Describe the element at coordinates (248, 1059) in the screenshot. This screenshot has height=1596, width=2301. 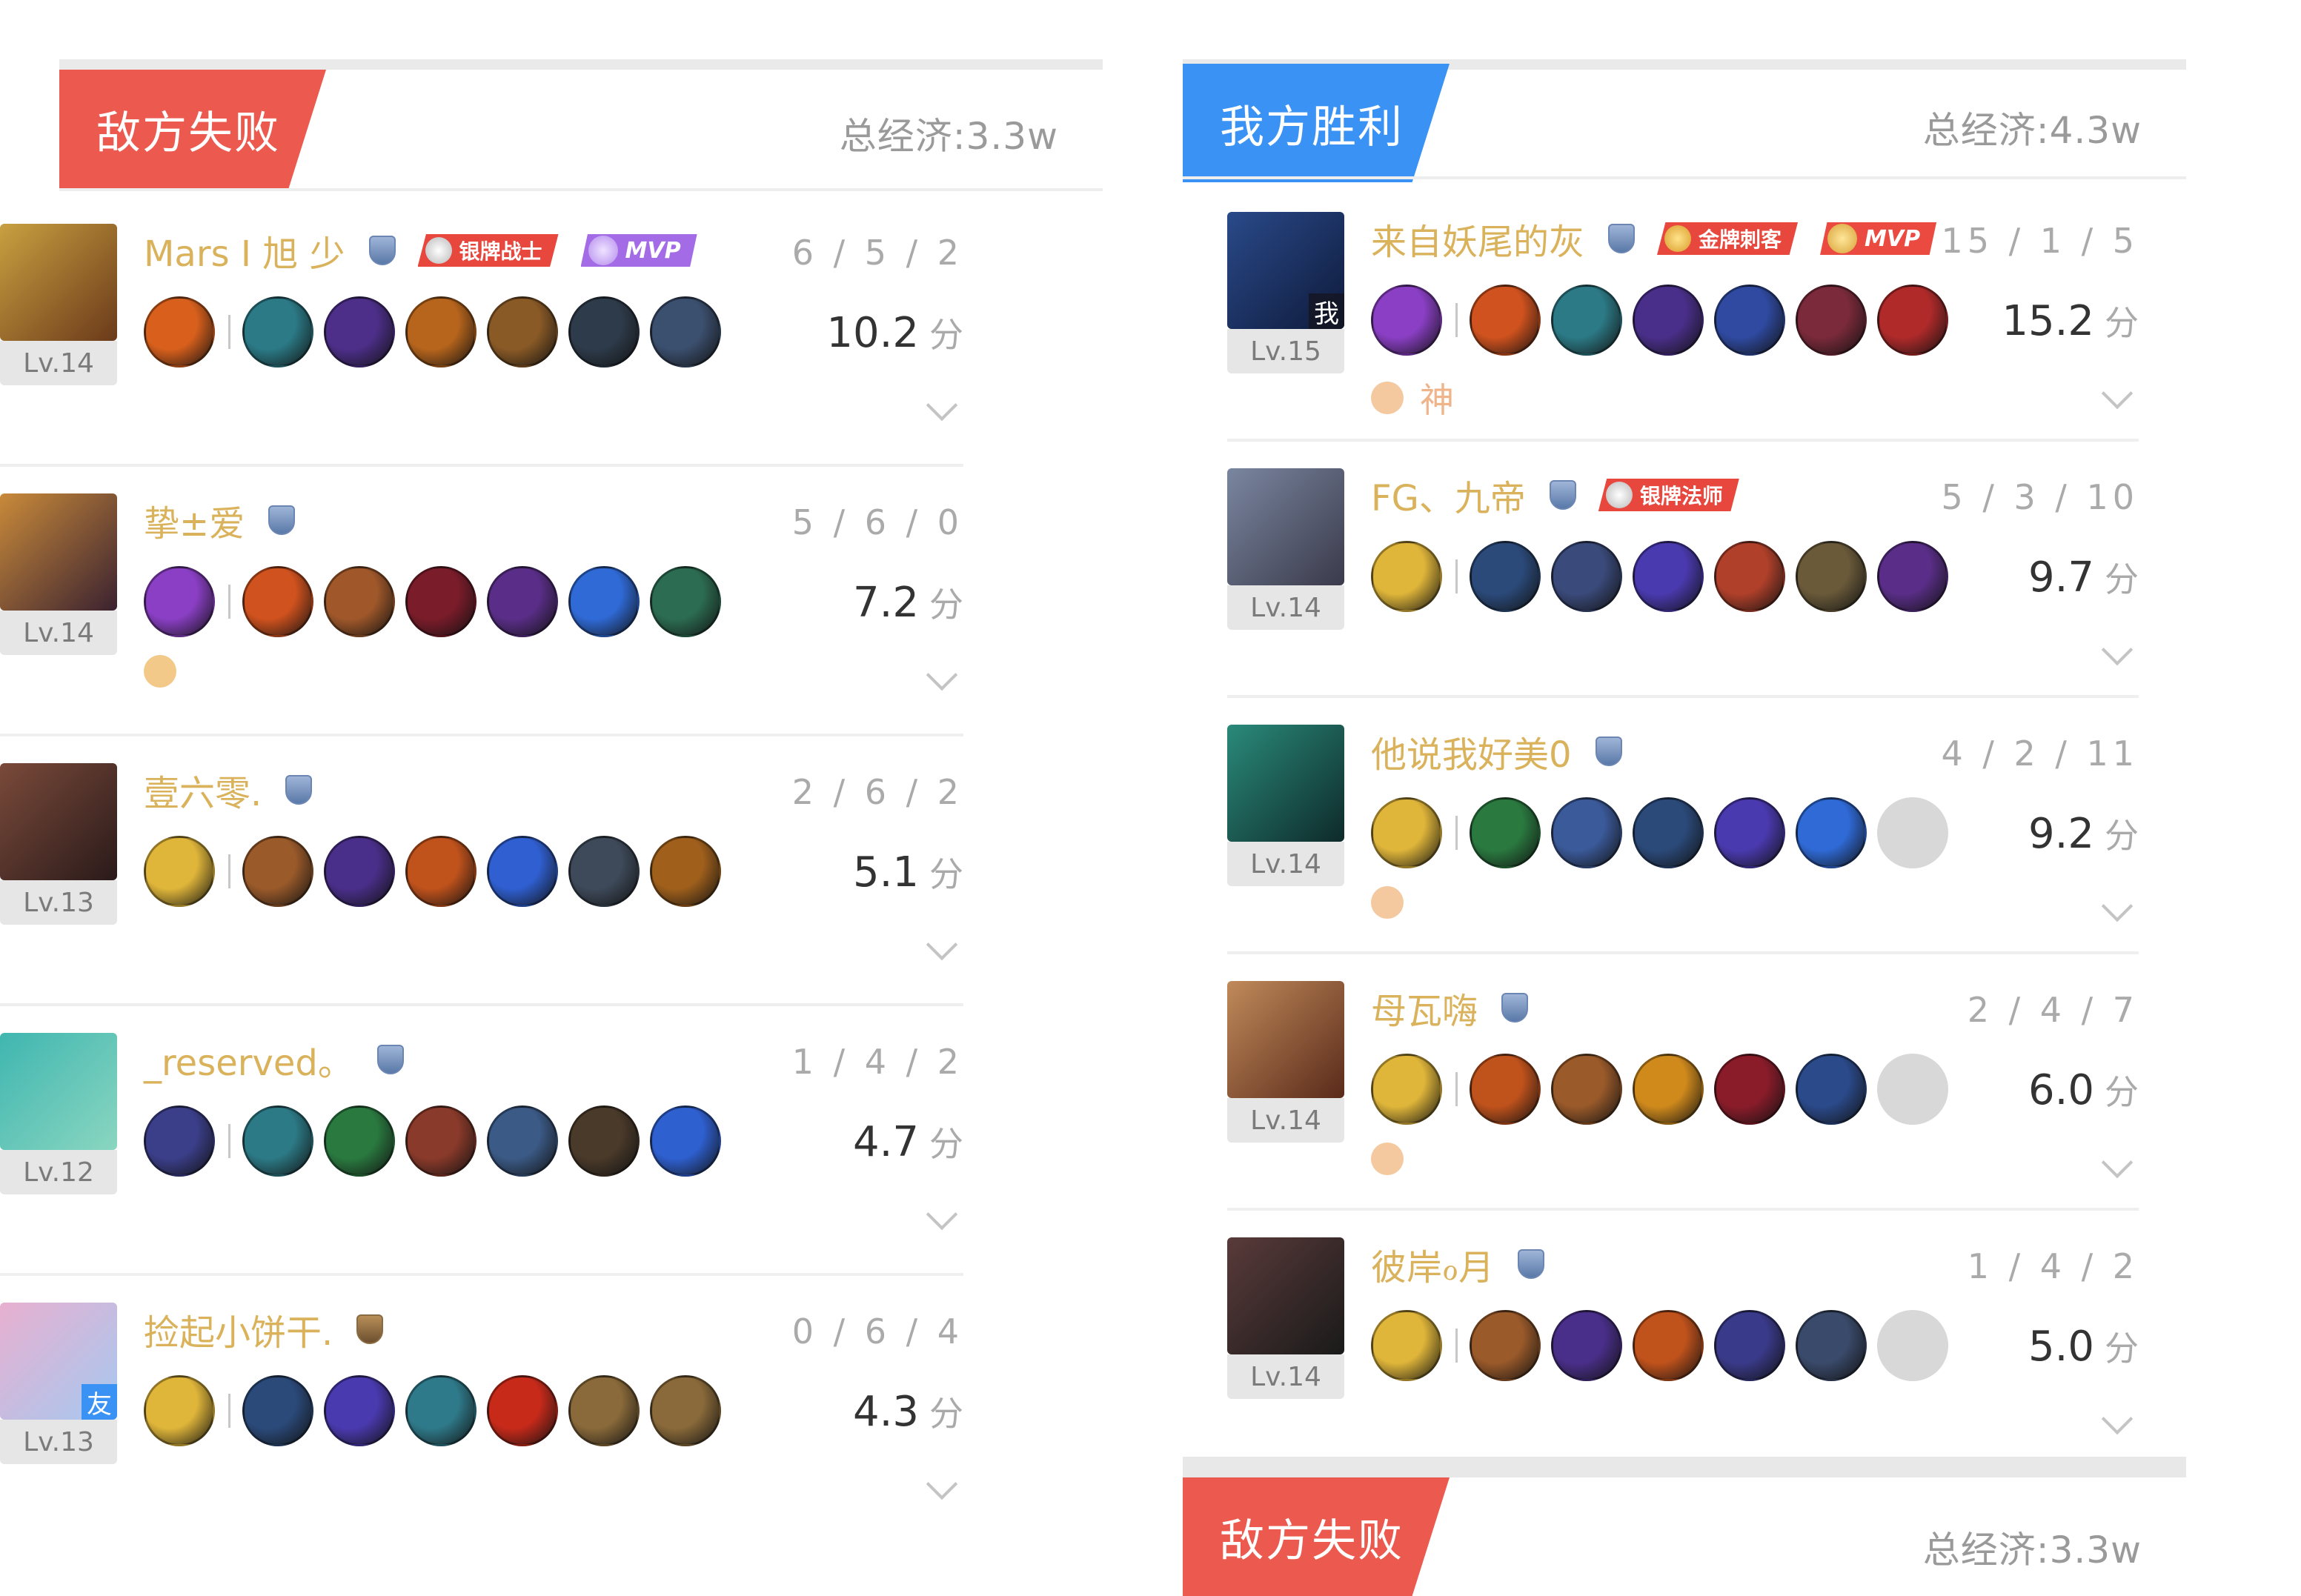
I see `player-name: _reserved。` at that location.